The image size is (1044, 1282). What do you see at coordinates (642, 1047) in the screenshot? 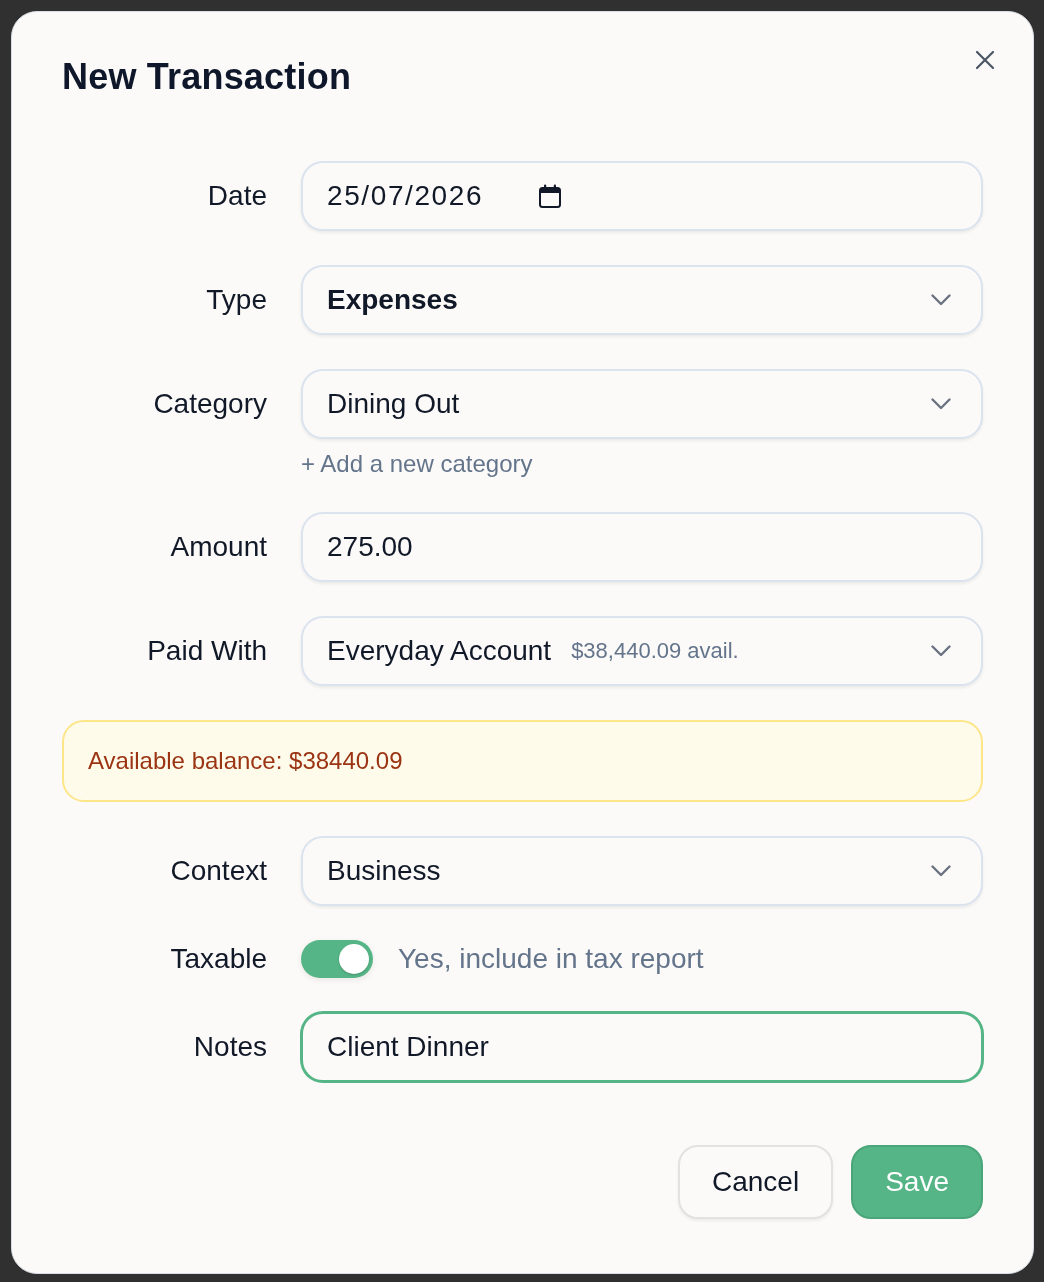
I see `input-field: Client Dinner` at bounding box center [642, 1047].